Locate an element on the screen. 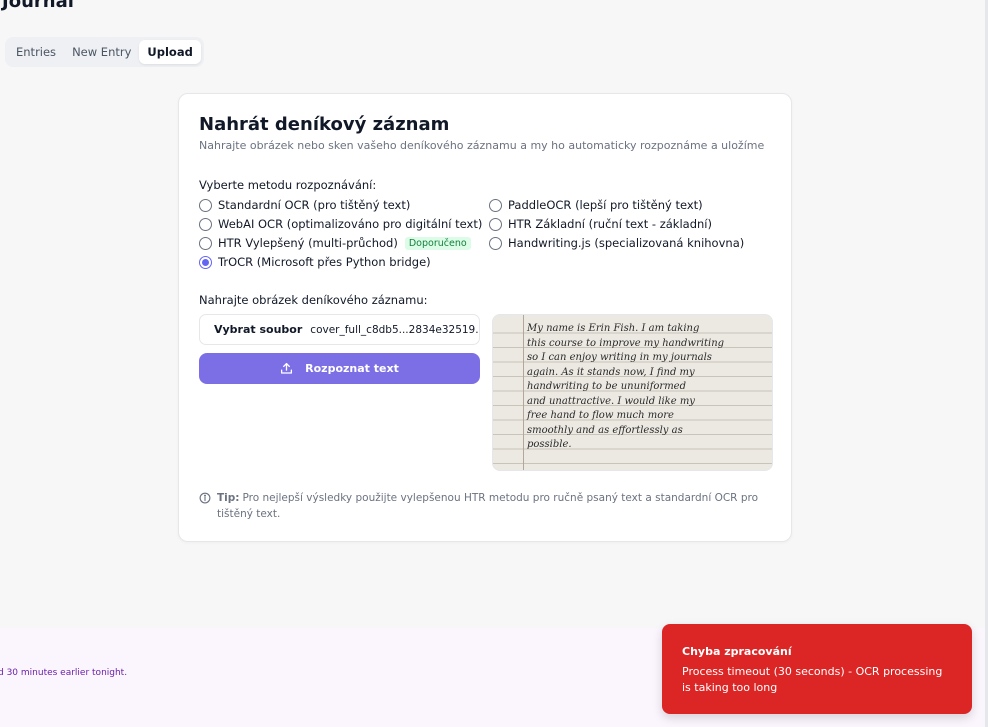 This screenshot has width=988, height=727. footer-text: d 30 minutes earlier tonight. is located at coordinates (64, 673).